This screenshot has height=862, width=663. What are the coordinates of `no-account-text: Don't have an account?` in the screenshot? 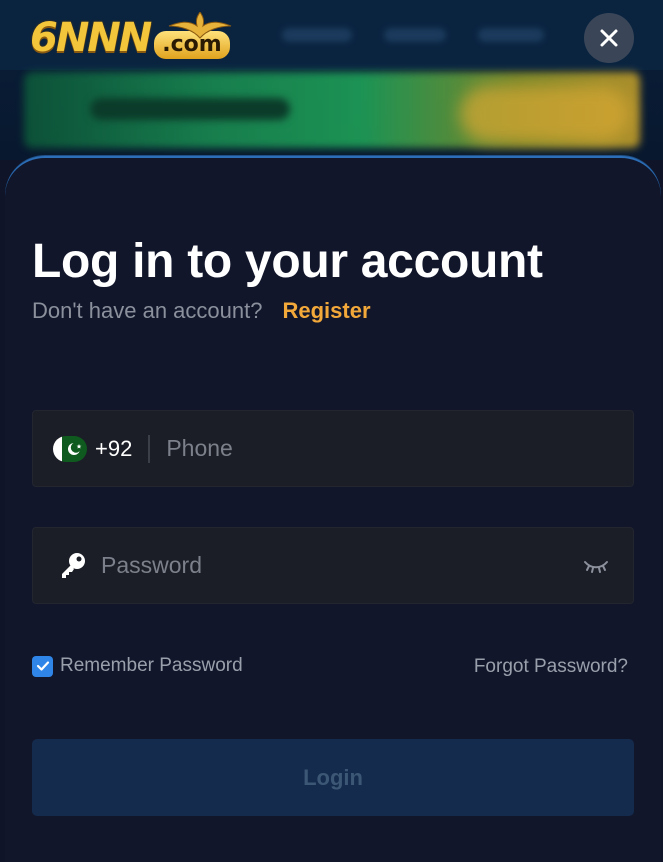 It's located at (147, 310).